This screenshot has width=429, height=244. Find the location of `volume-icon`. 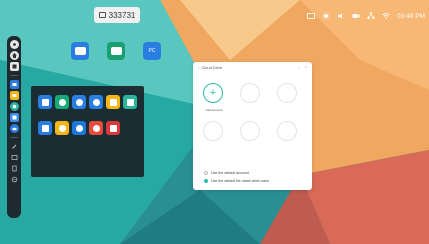

volume-icon is located at coordinates (341, 16).